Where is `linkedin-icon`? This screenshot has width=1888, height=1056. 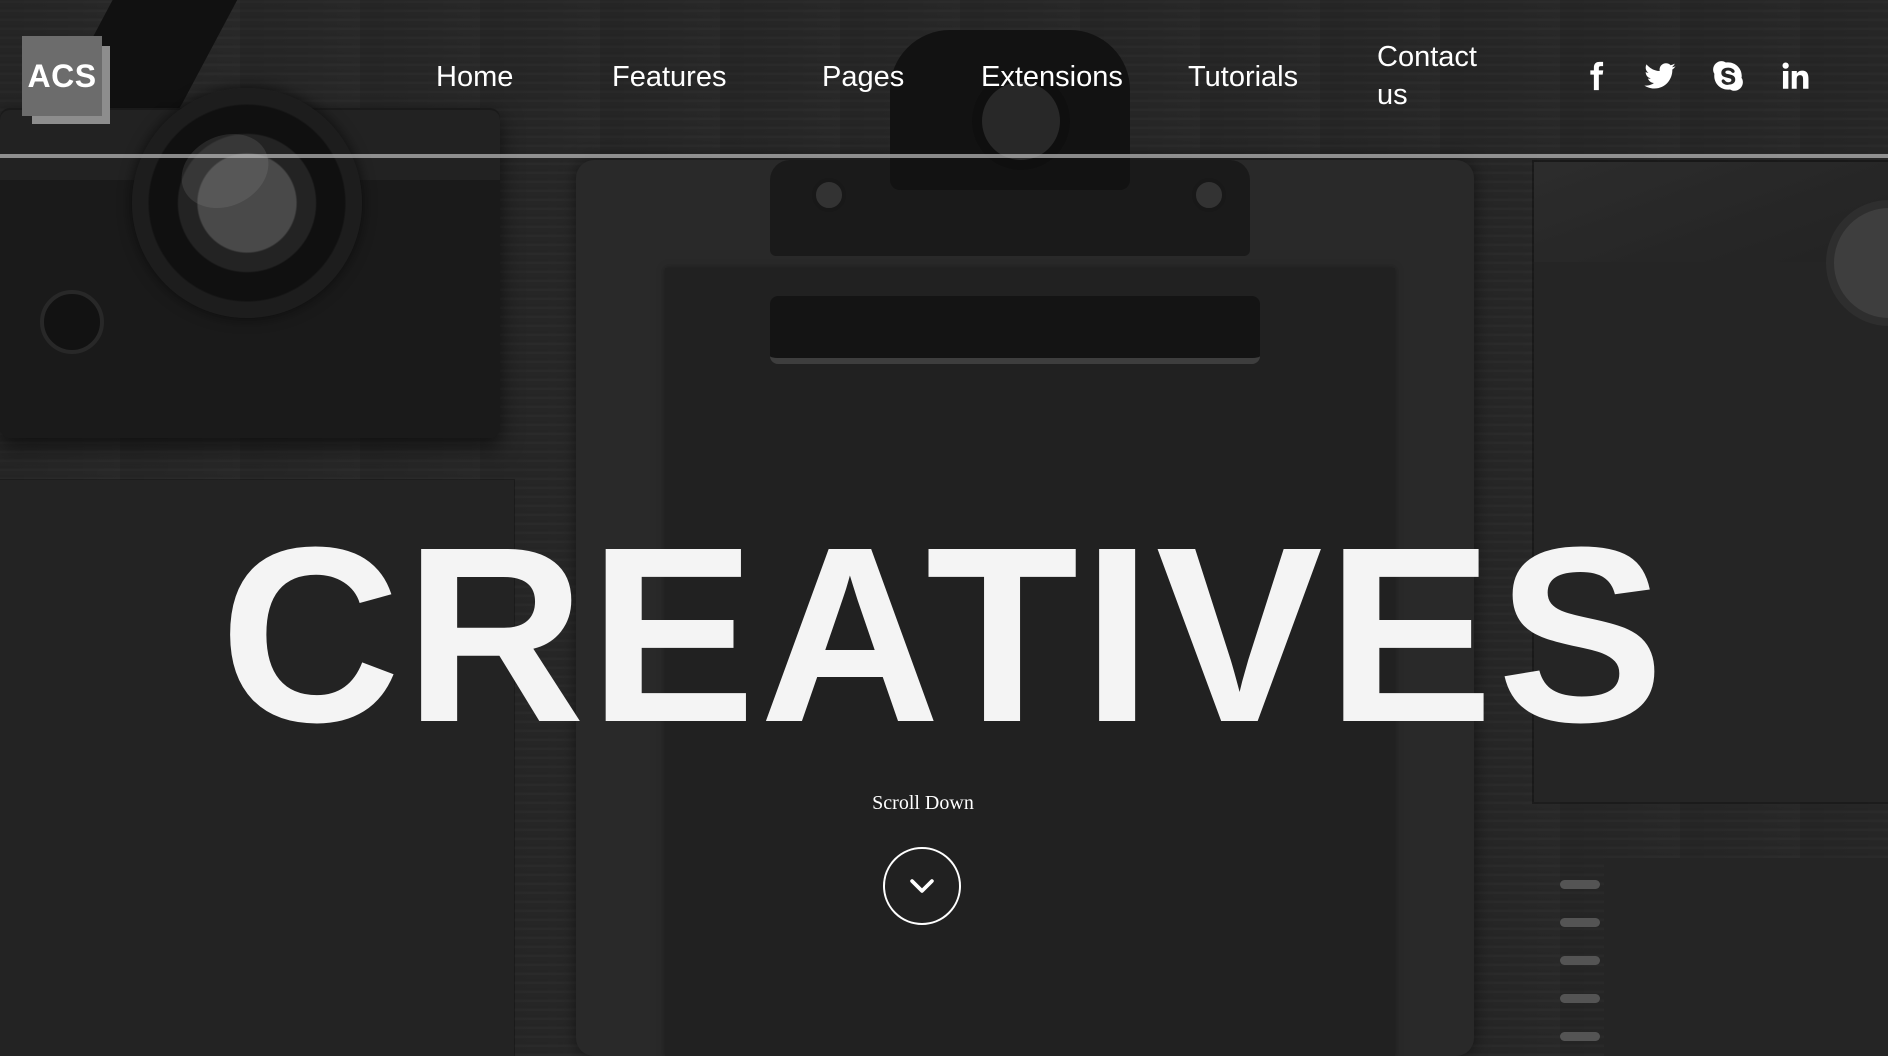
linkedin-icon is located at coordinates (1795, 76).